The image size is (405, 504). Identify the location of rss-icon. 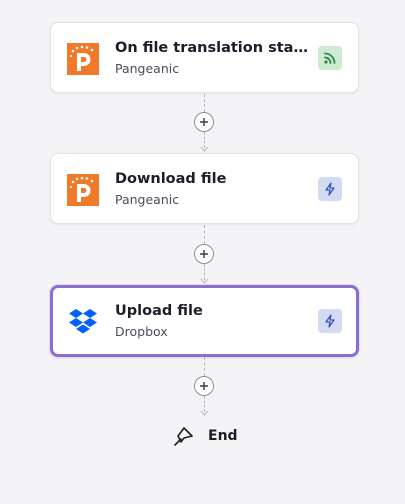
(330, 58).